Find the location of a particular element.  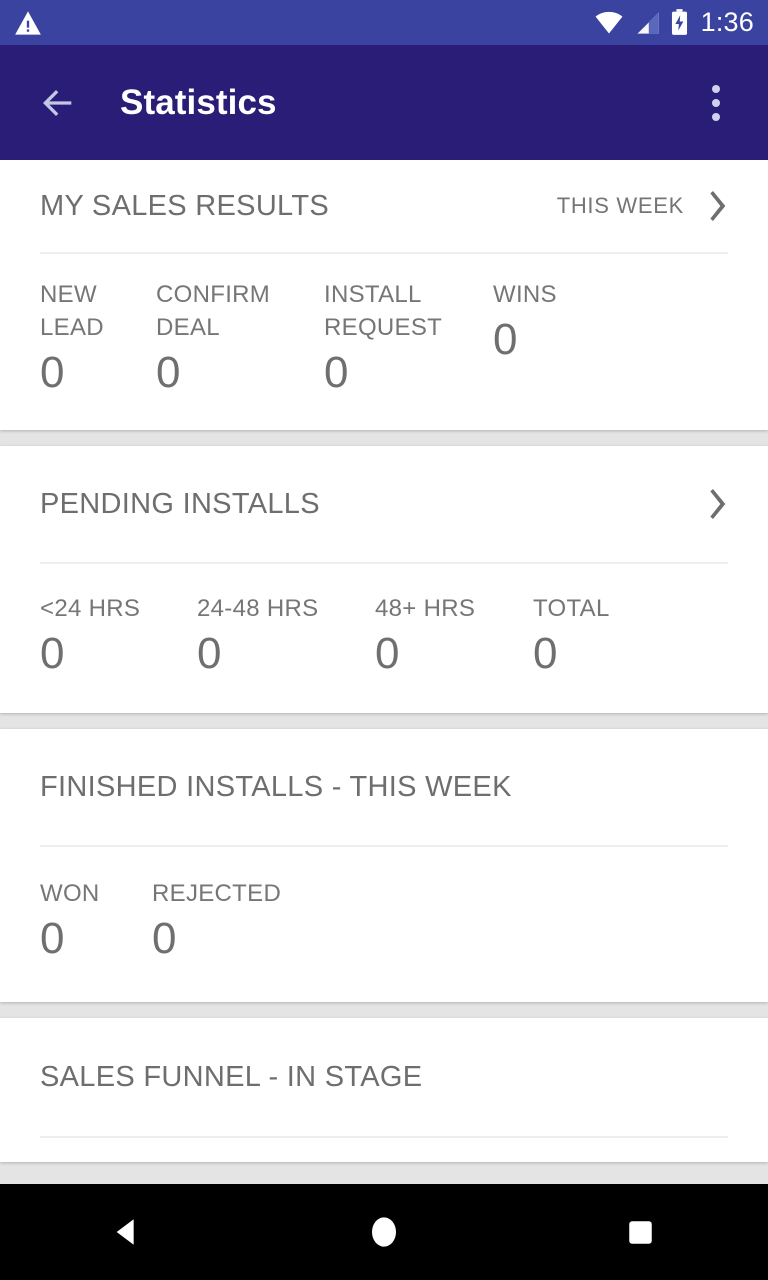

card-divider is located at coordinates (384, 1137).